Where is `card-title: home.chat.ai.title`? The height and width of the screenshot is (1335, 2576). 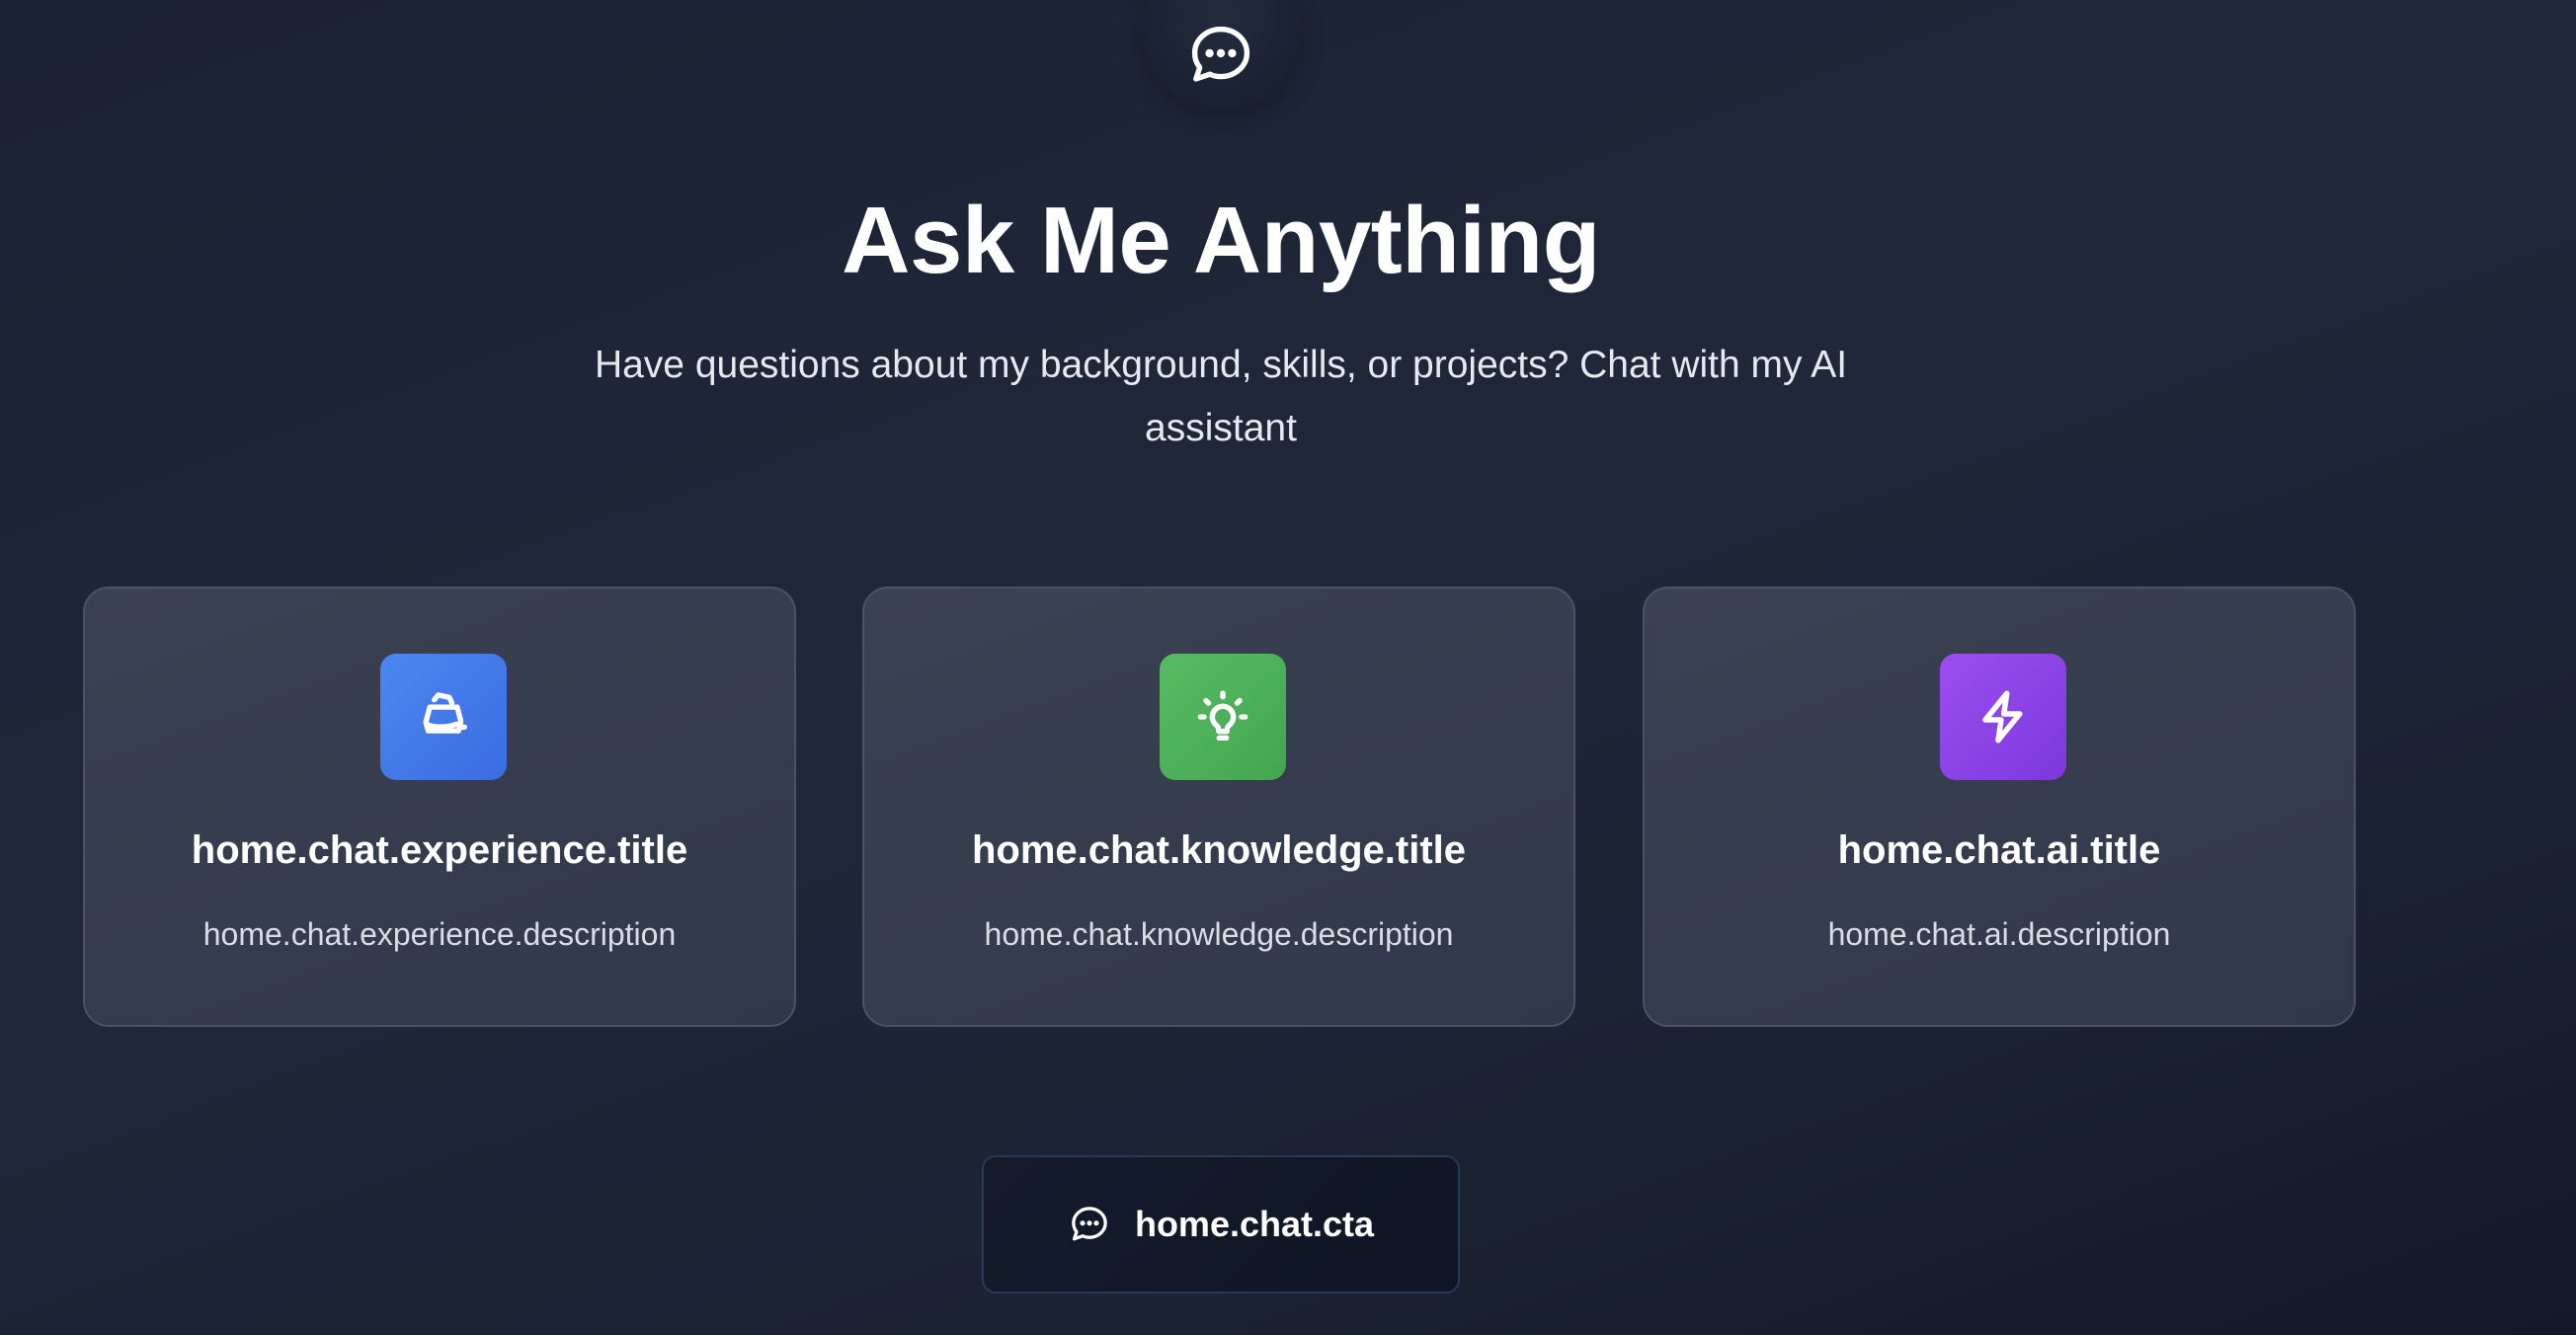 card-title: home.chat.ai.title is located at coordinates (1999, 850).